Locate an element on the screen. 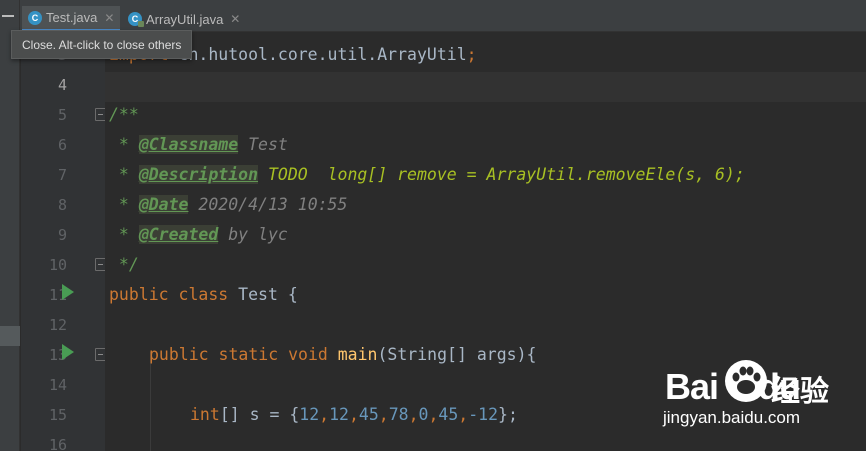  indent-guide is located at coordinates (150, 401).